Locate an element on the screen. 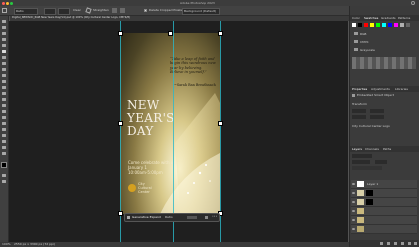 The image size is (419, 247). zoom-window-button is located at coordinates (11, 3).